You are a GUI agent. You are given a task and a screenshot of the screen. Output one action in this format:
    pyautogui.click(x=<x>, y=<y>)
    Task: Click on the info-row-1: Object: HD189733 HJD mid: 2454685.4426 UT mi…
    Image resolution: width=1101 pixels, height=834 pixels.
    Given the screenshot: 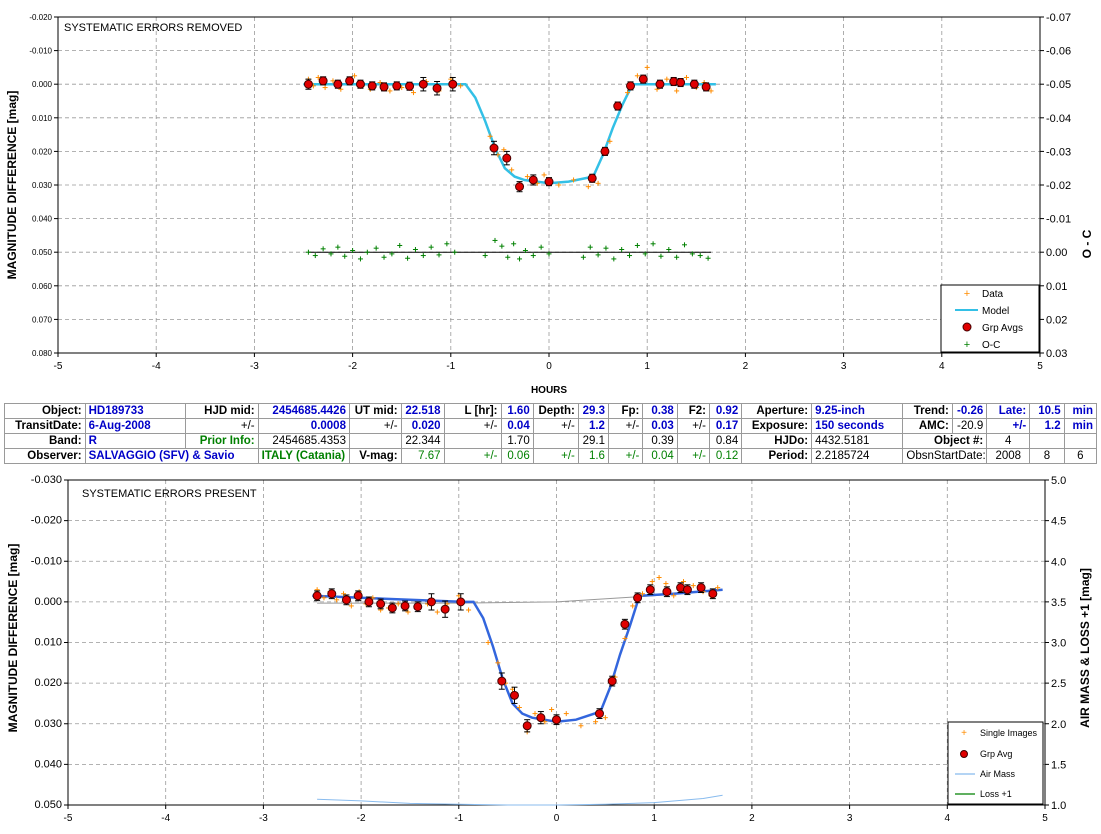 What is the action you would take?
    pyautogui.click(x=551, y=411)
    